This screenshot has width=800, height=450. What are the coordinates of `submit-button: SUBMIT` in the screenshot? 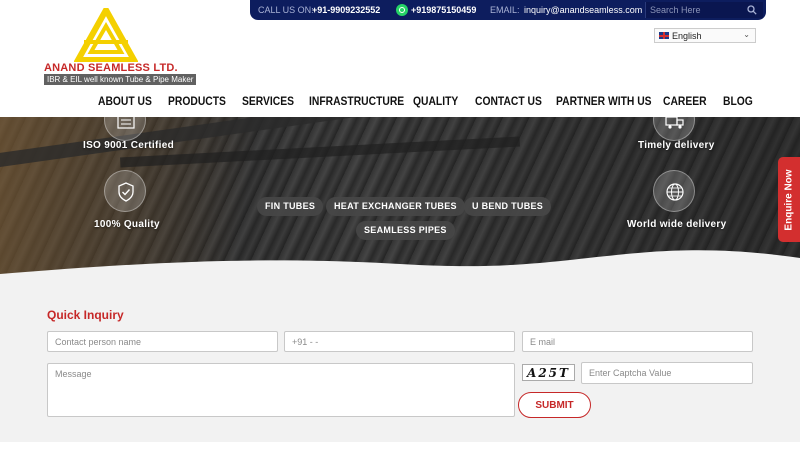 It's located at (554, 405).